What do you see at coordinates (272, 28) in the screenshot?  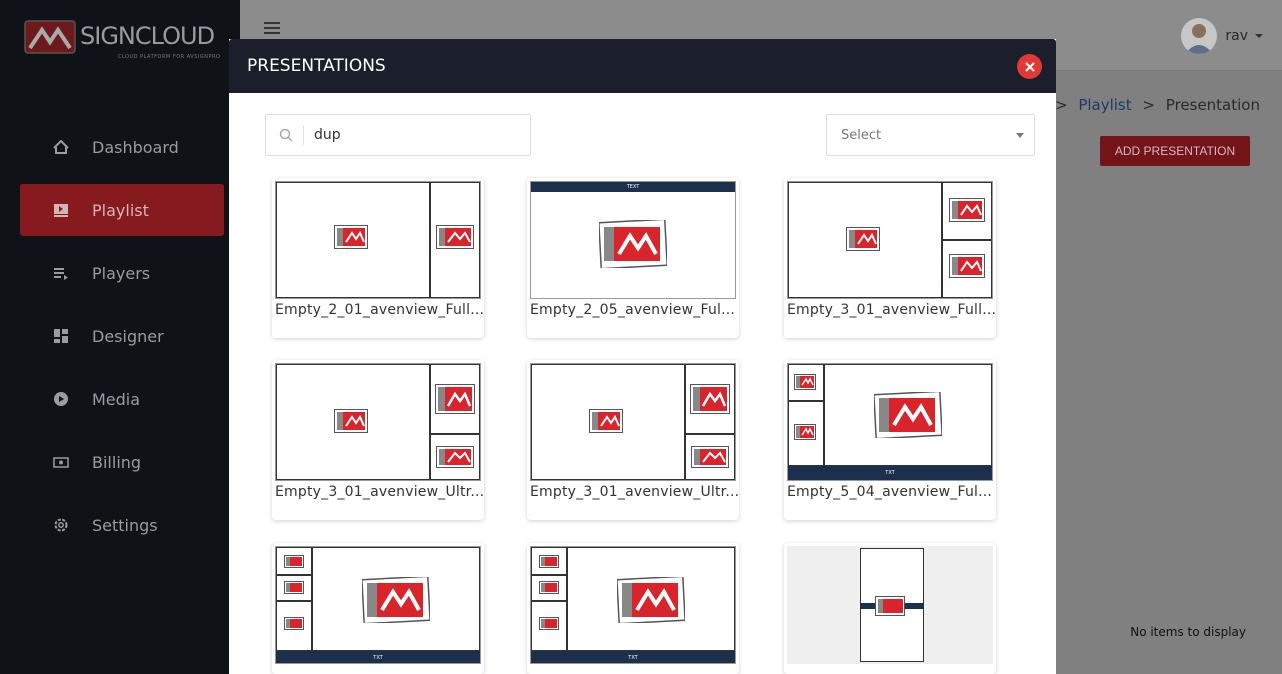 I see `menu-toggle-icon` at bounding box center [272, 28].